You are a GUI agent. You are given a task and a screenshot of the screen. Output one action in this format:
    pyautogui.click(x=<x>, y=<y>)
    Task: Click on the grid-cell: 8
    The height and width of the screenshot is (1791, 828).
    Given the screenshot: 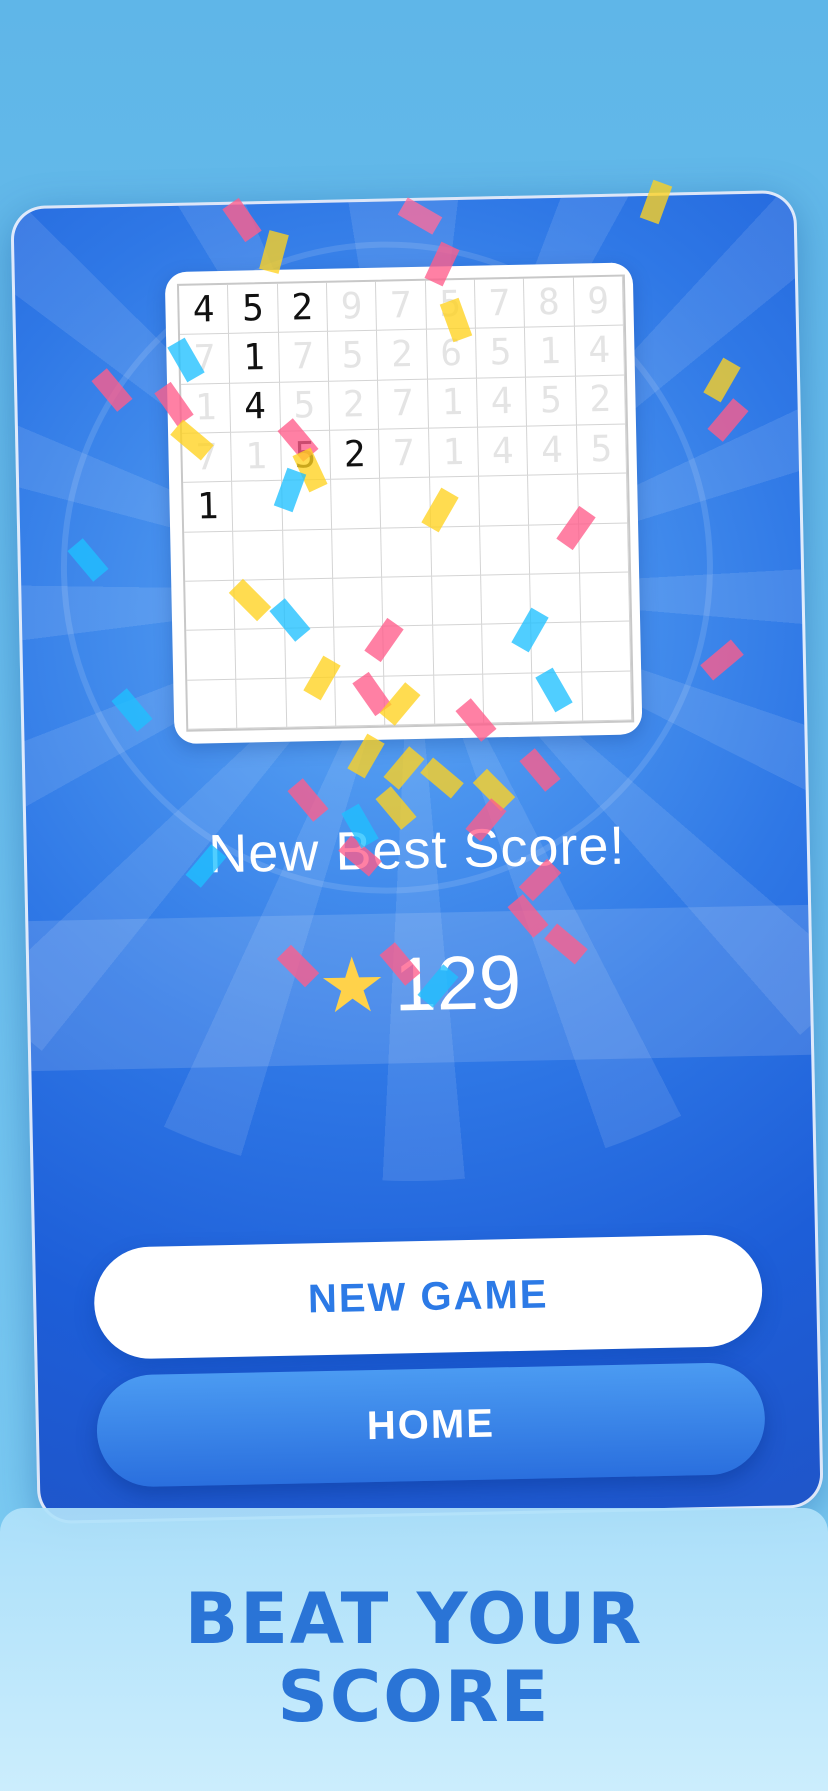 What is the action you would take?
    pyautogui.click(x=549, y=302)
    